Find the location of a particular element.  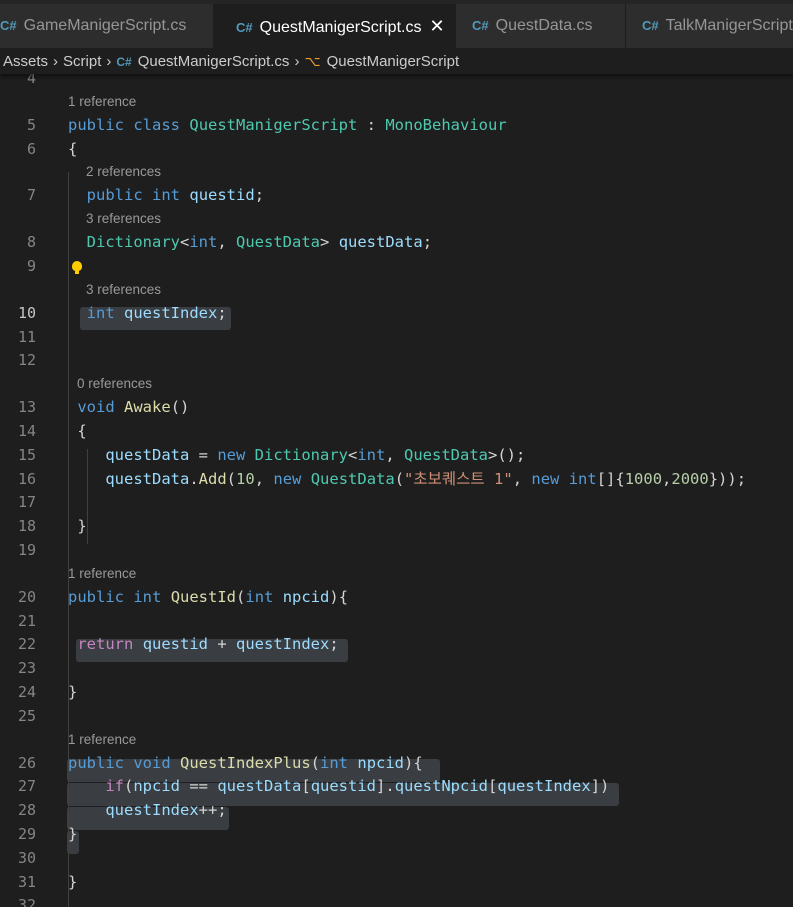

line-number: 8 is located at coordinates (31, 242).